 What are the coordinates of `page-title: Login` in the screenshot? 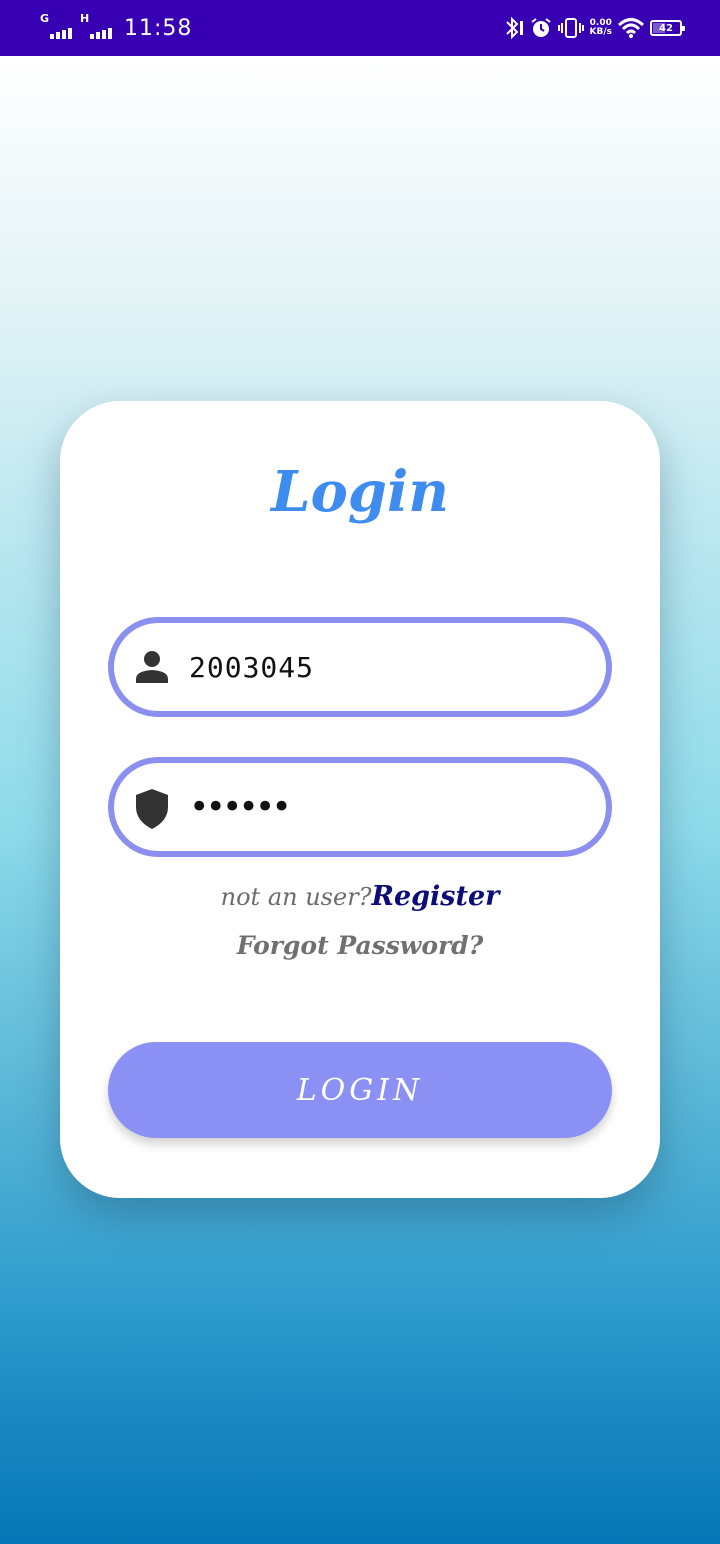 It's located at (360, 492).